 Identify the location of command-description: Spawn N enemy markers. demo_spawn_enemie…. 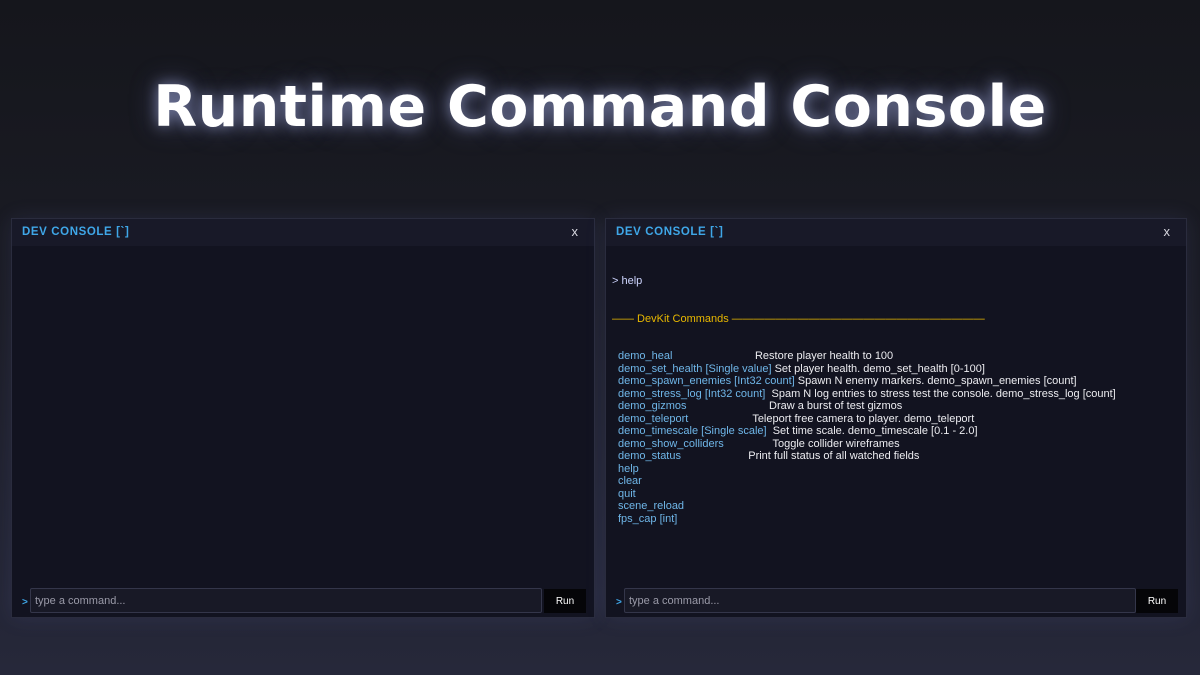
(937, 381).